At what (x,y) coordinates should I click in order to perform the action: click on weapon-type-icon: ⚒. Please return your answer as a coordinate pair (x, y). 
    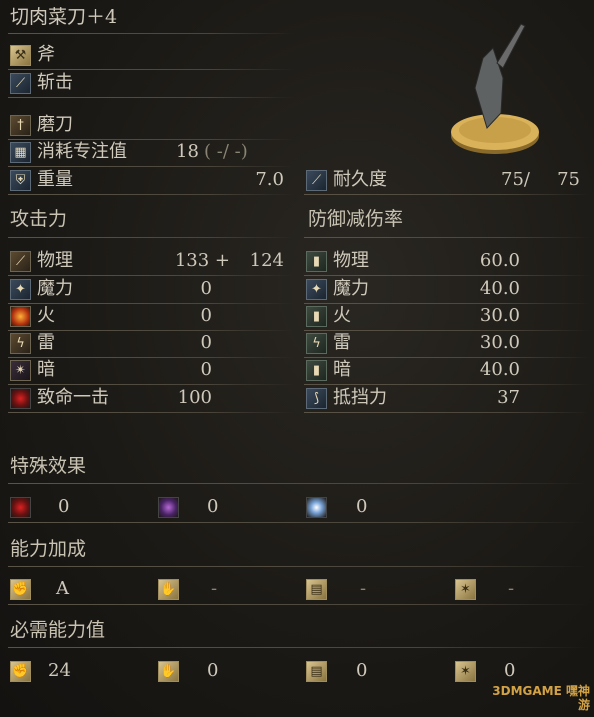
    Looking at the image, I should click on (20, 55).